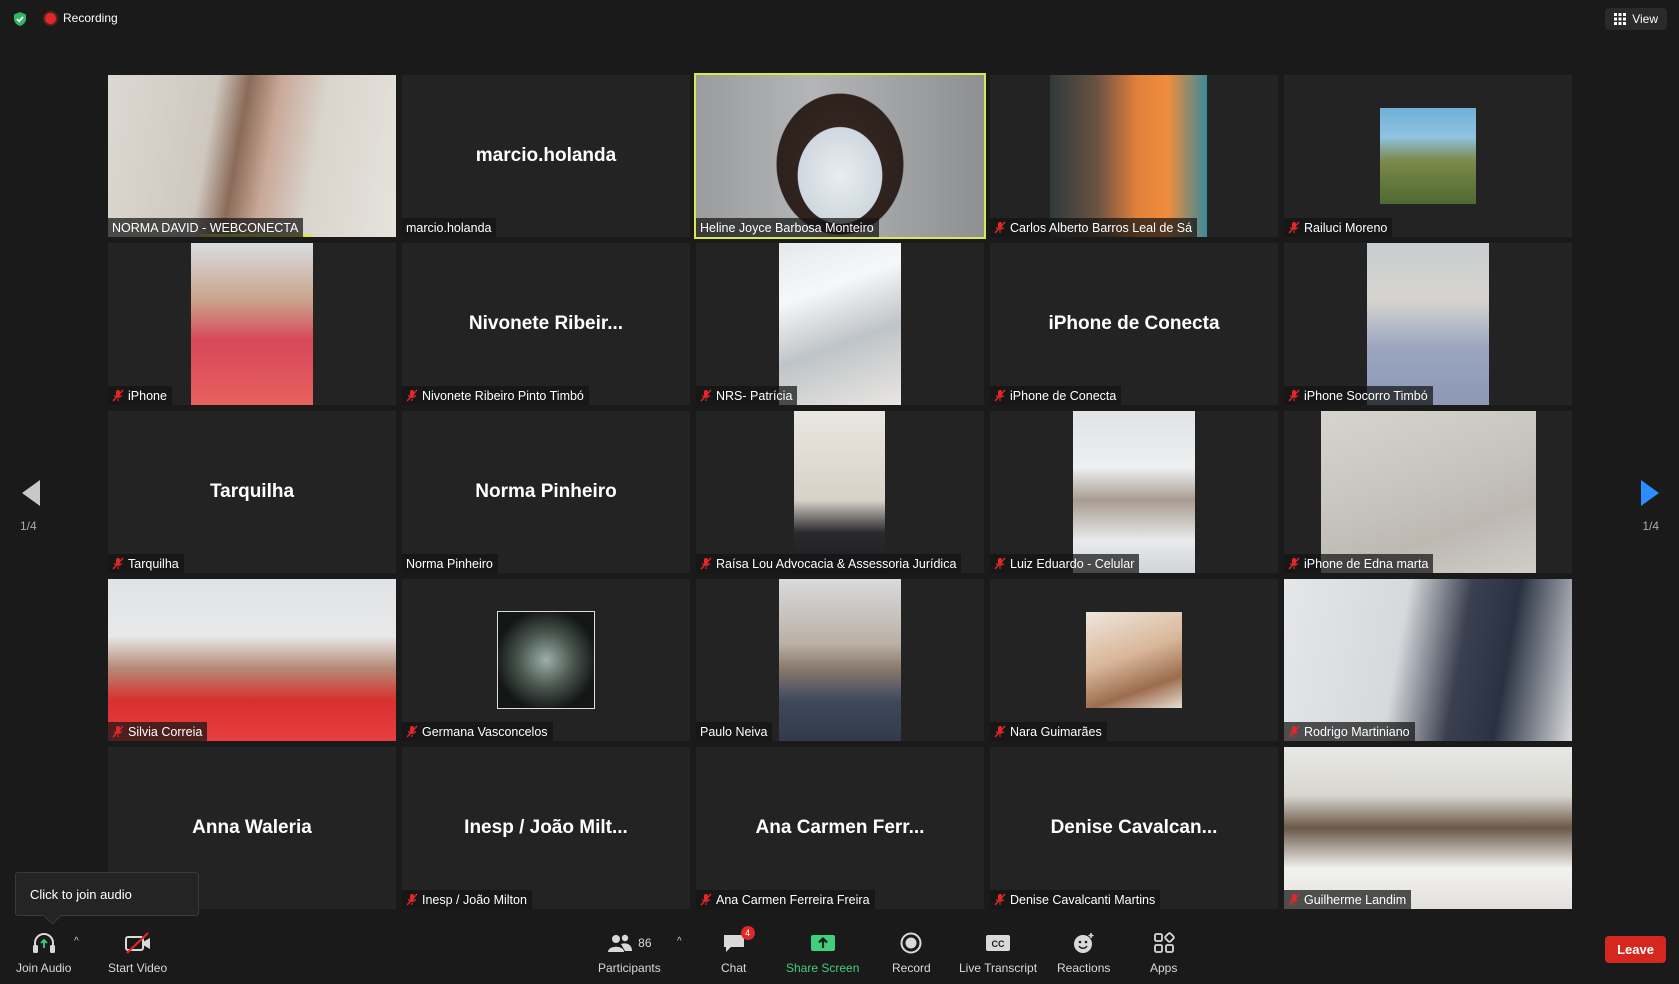 The height and width of the screenshot is (984, 1679). I want to click on participant-tile: Guilherme Landim, so click(1428, 828).